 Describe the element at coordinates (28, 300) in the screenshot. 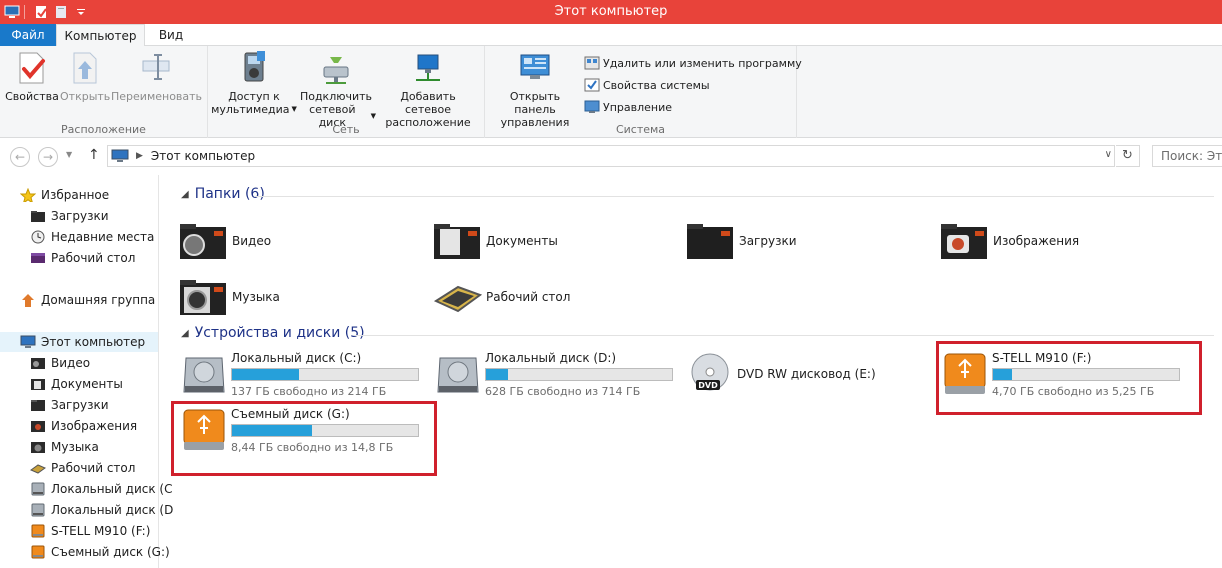

I see `homegroup-icon` at that location.